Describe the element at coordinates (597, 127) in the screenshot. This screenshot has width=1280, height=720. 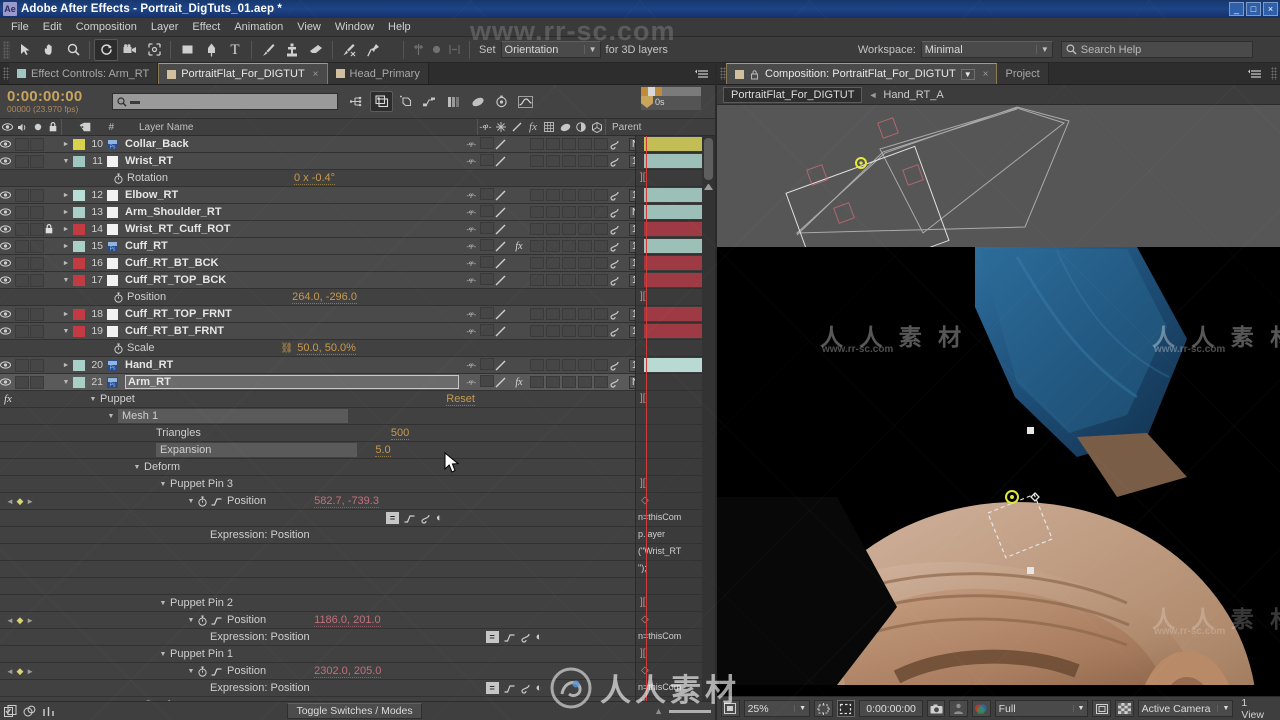
I see `three-d-switch-icon` at that location.